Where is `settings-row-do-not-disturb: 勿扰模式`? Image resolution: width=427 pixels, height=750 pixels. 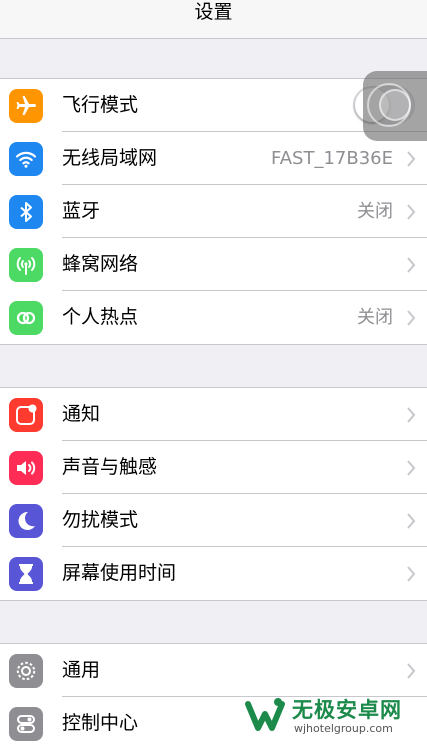
settings-row-do-not-disturb: 勿扰模式 is located at coordinates (213, 520).